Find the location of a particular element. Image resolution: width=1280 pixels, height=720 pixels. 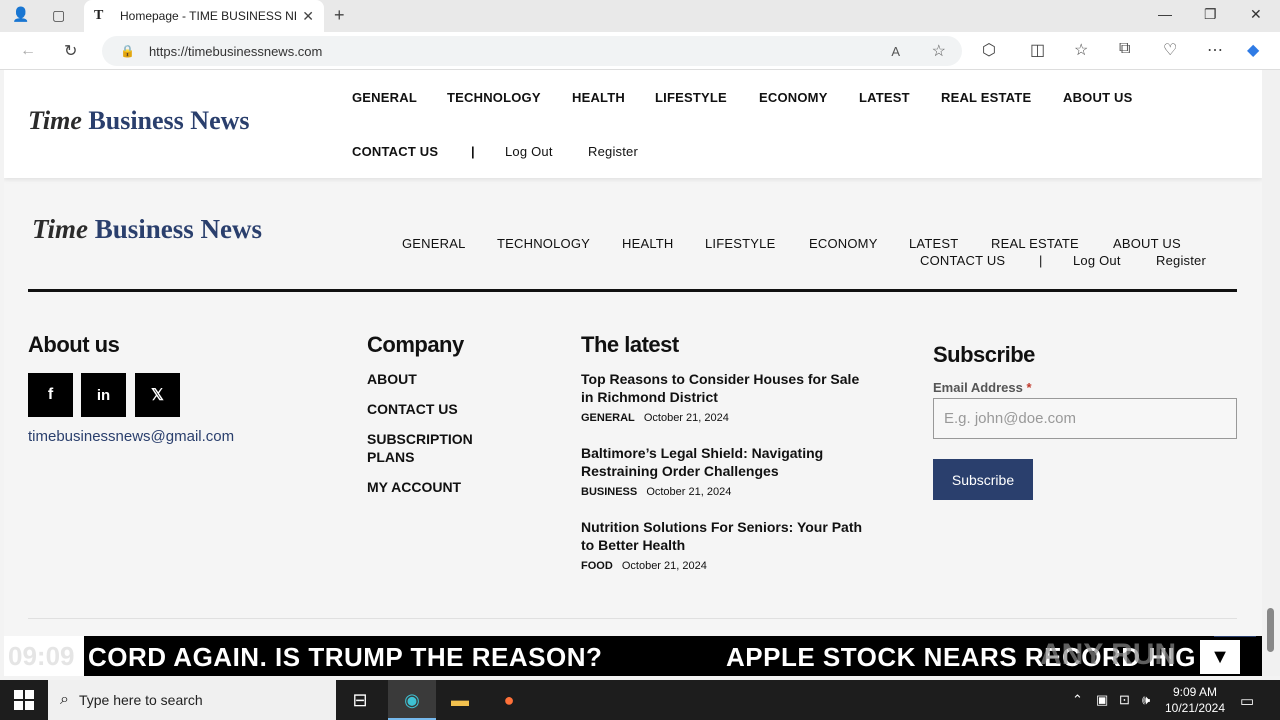

ticker-headline: CORD AGAIN. IS TRUMP THE REASON? is located at coordinates (345, 657).